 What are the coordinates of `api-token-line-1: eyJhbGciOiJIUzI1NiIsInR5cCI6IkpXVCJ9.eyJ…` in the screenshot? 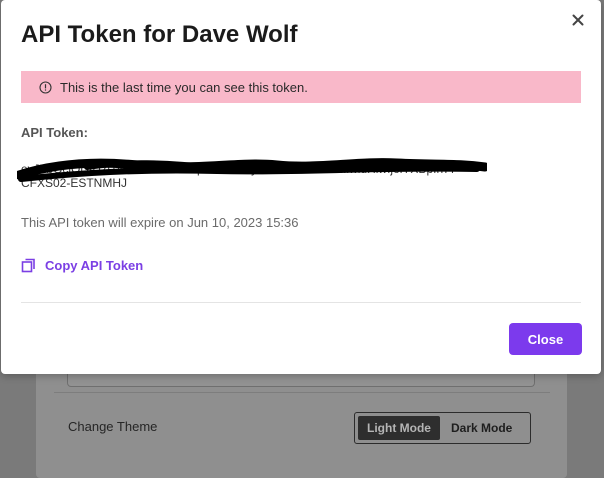 It's located at (239, 169).